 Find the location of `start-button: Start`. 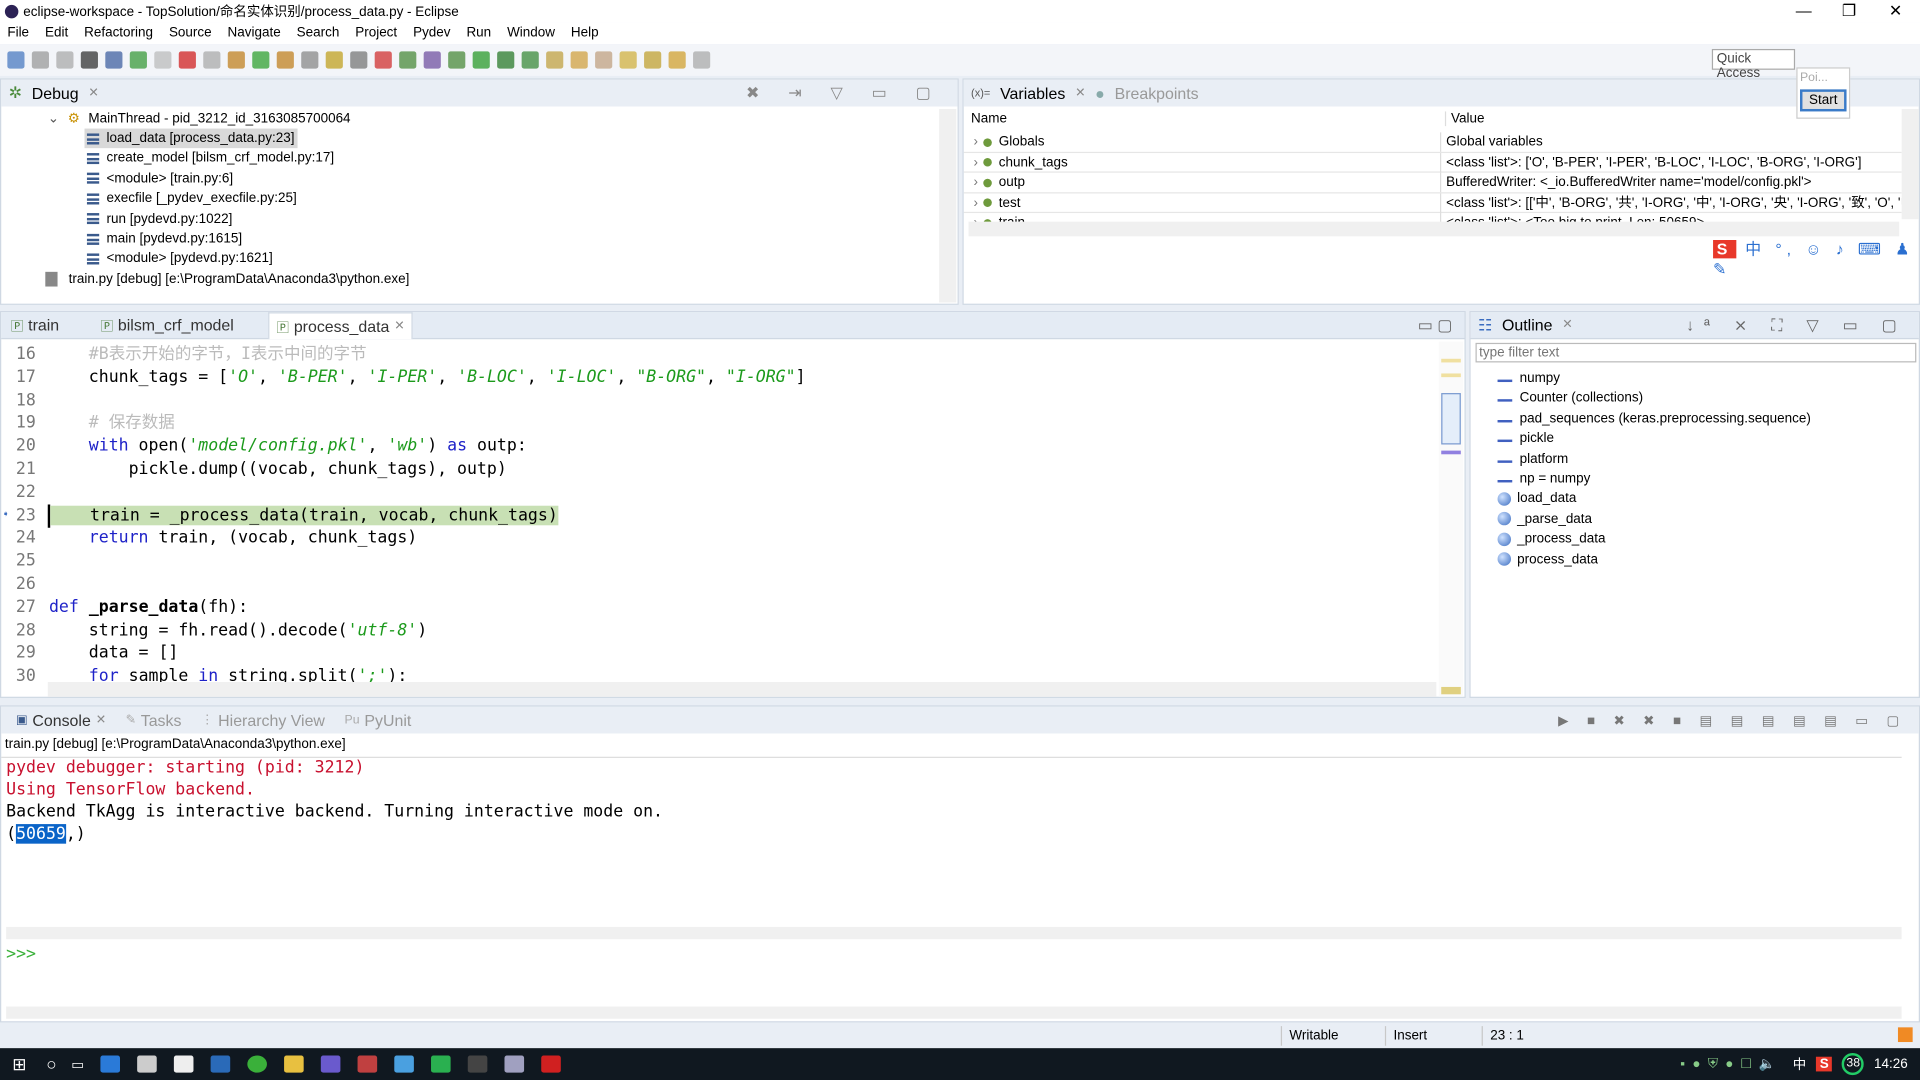

start-button: Start is located at coordinates (1823, 100).